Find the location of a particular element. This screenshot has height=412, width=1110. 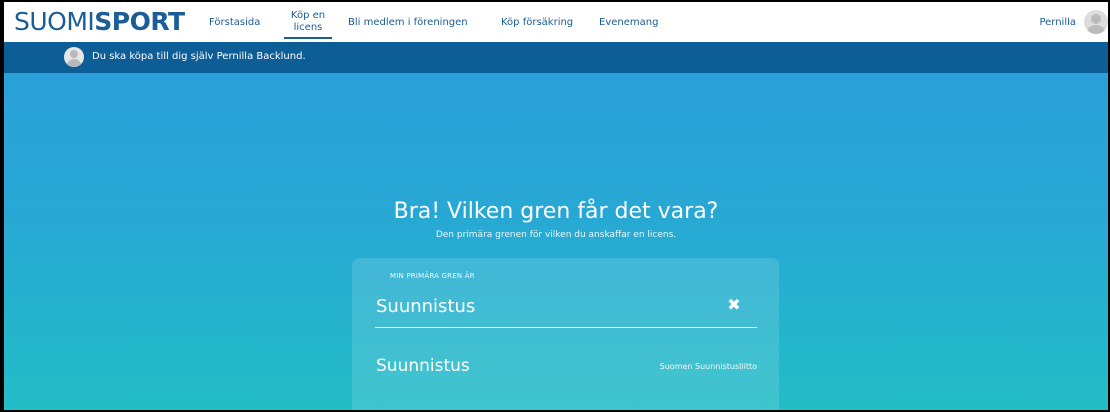

input-underline is located at coordinates (566, 327).